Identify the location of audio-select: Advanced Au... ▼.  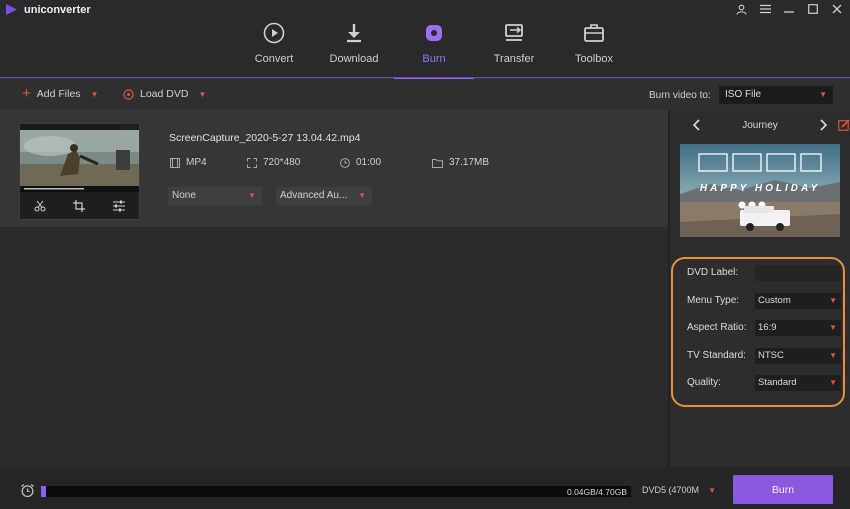
(324, 196).